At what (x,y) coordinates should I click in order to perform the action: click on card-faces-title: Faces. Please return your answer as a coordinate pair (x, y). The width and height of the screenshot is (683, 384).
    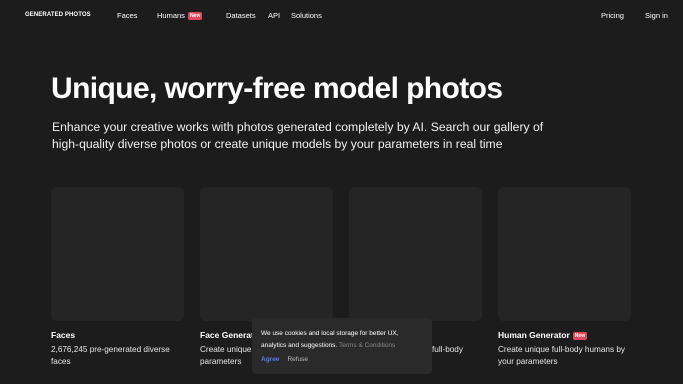
    Looking at the image, I should click on (63, 335).